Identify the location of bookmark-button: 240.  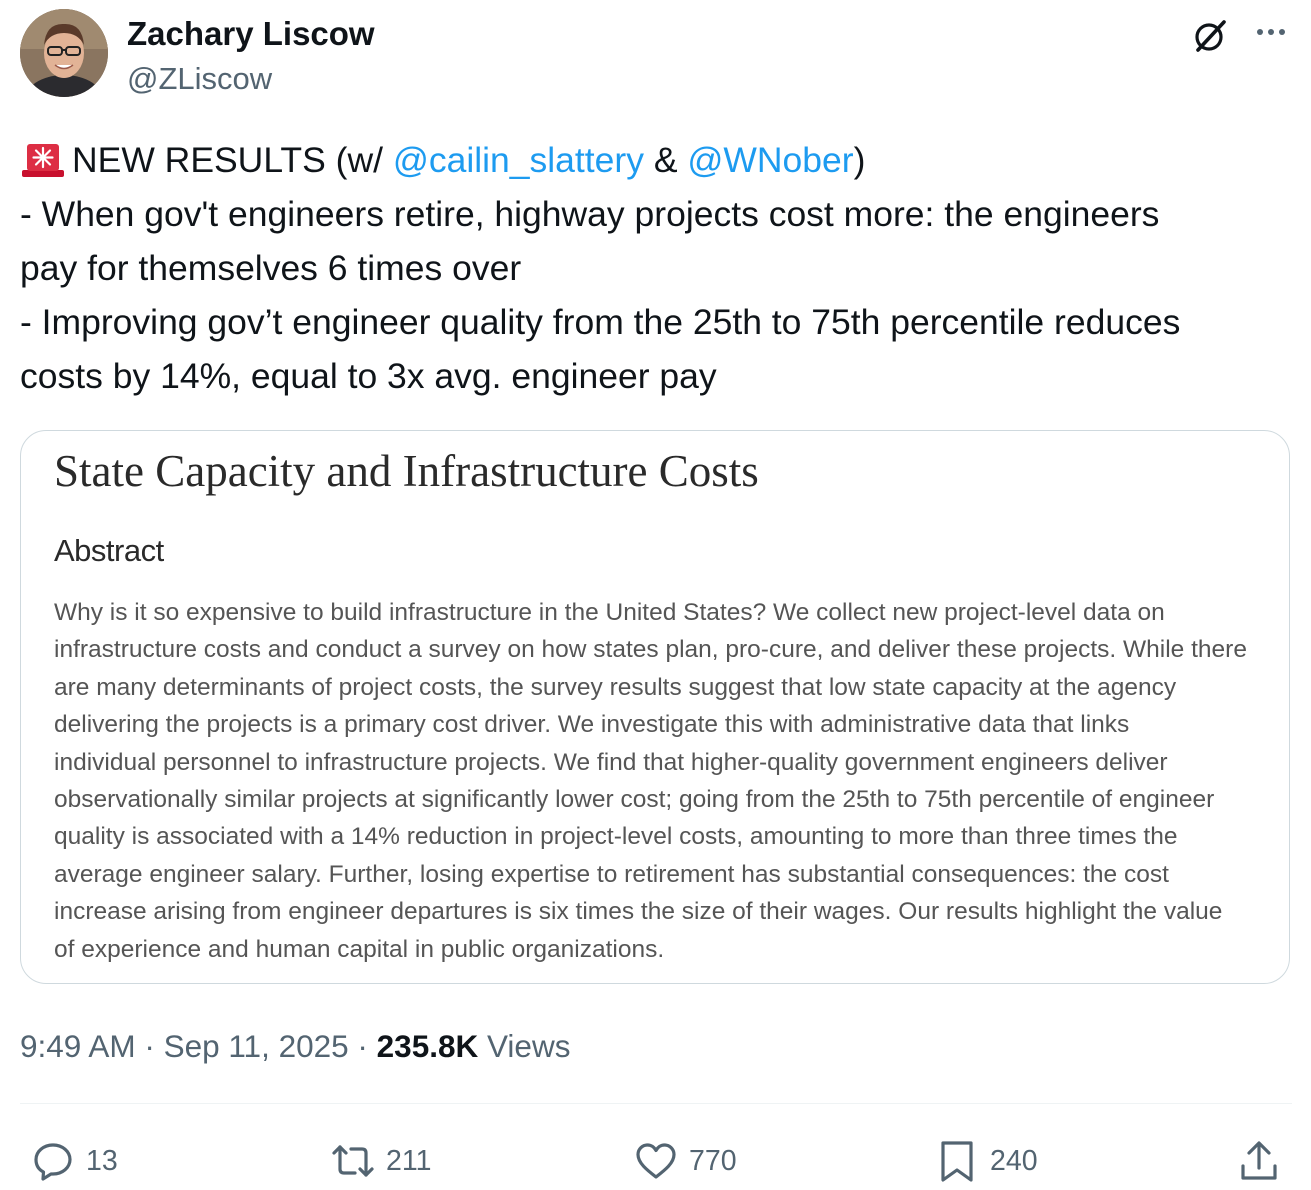
(986, 1161).